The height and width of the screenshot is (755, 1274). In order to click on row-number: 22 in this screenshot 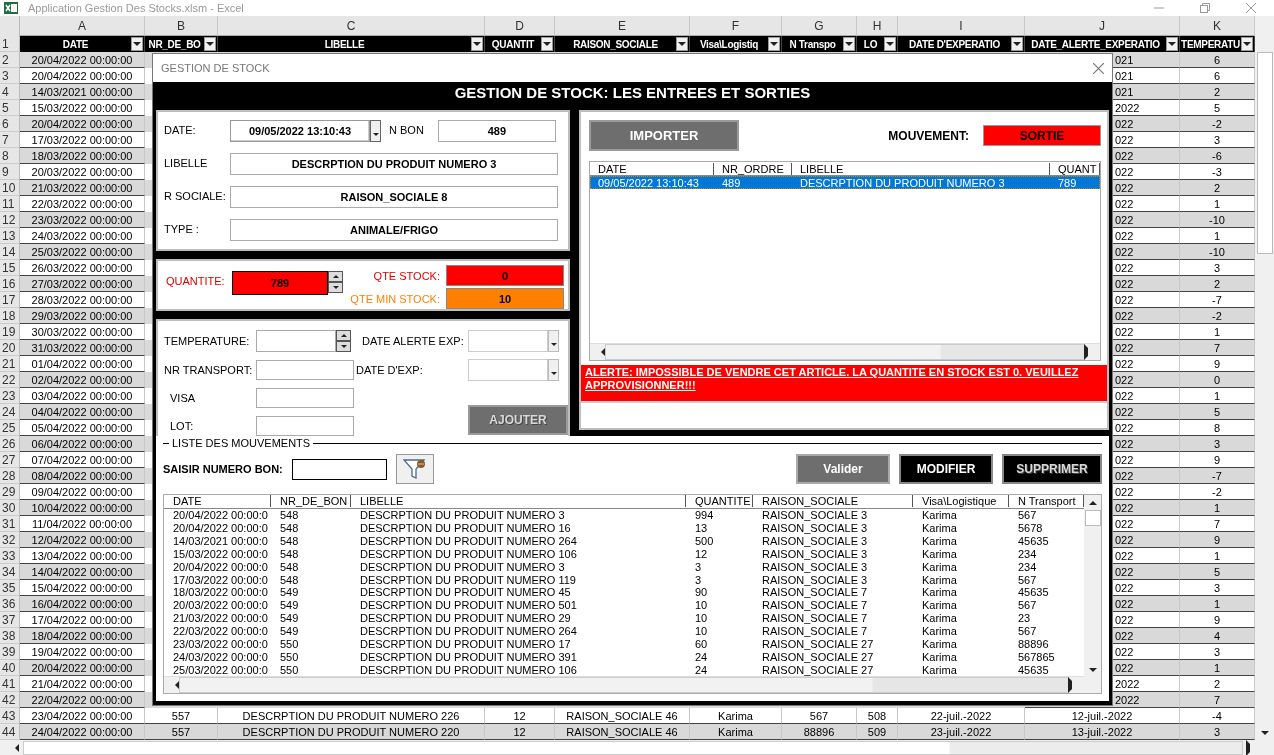, I will do `click(10, 380)`.